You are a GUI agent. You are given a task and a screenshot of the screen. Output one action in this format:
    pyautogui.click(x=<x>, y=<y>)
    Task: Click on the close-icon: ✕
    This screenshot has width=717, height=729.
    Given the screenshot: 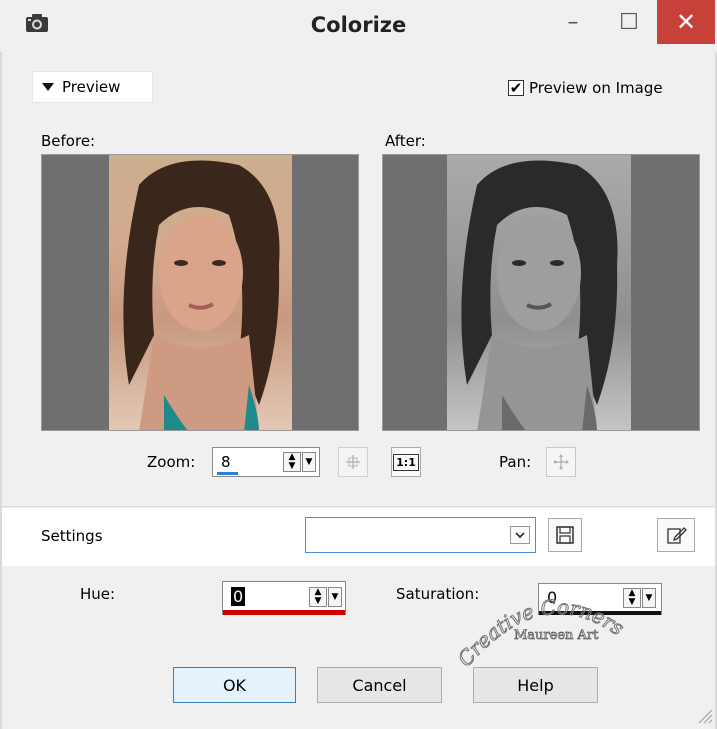 What is the action you would take?
    pyautogui.click(x=686, y=22)
    